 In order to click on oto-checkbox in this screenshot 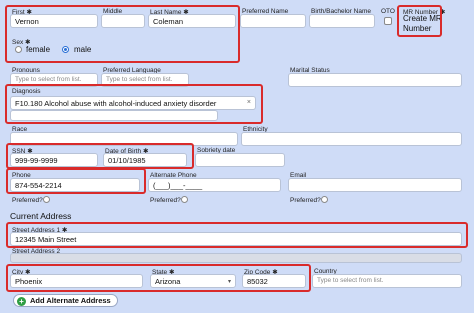, I will do `click(388, 21)`.